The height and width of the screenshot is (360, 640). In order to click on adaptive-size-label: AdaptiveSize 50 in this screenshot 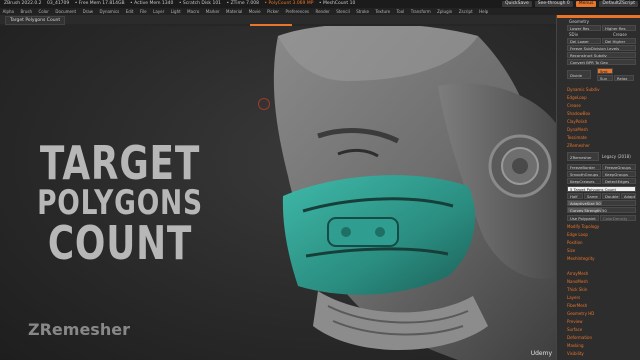, I will do `click(585, 203)`.